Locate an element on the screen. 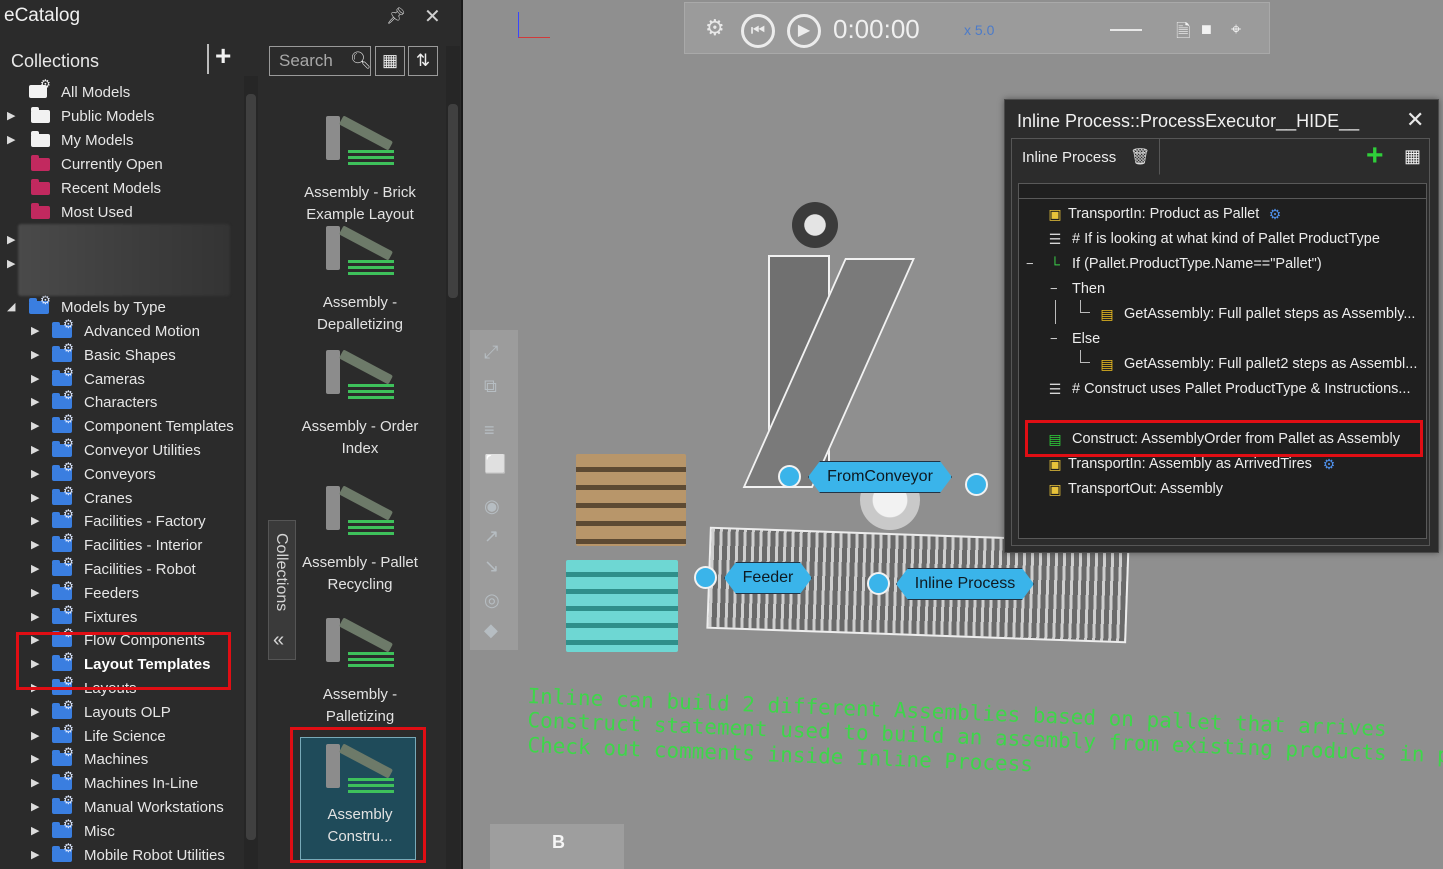  tree-item: ◢ Models by Type is located at coordinates (122, 306).